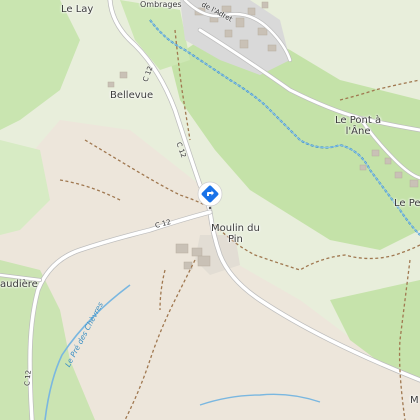  What do you see at coordinates (235, 234) in the screenshot?
I see `place-label-moulin: Moulin du Pin` at bounding box center [235, 234].